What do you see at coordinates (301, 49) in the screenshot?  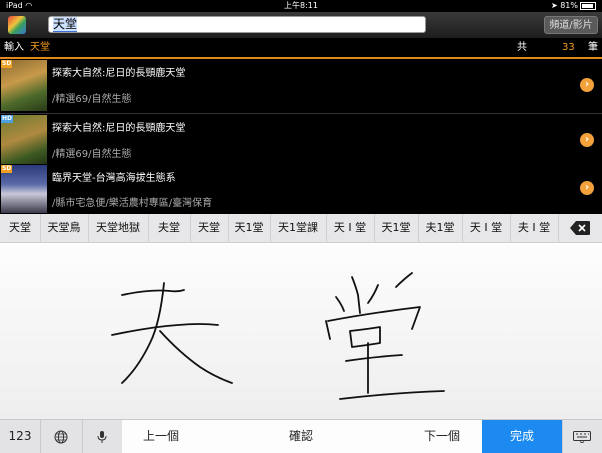 I see `search-info-bar: 輸入 天堂 共 33 筆` at bounding box center [301, 49].